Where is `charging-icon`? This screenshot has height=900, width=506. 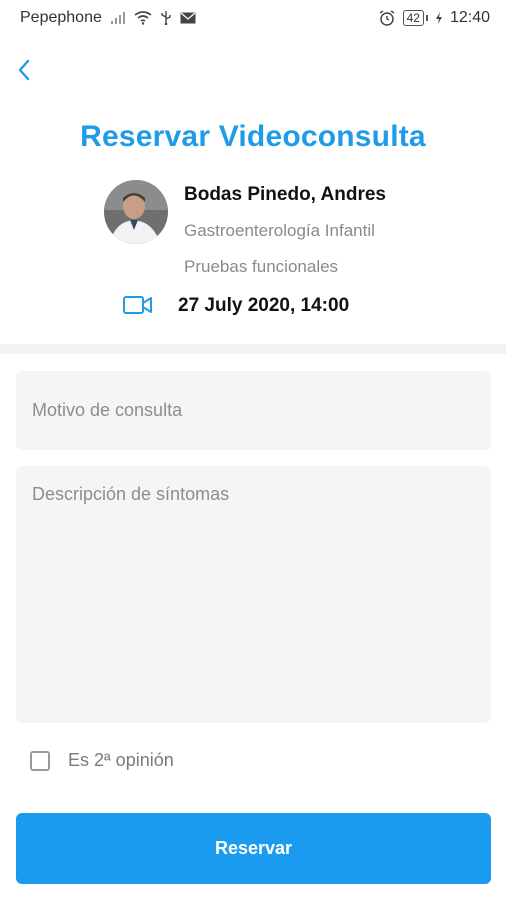
charging-icon is located at coordinates (438, 18).